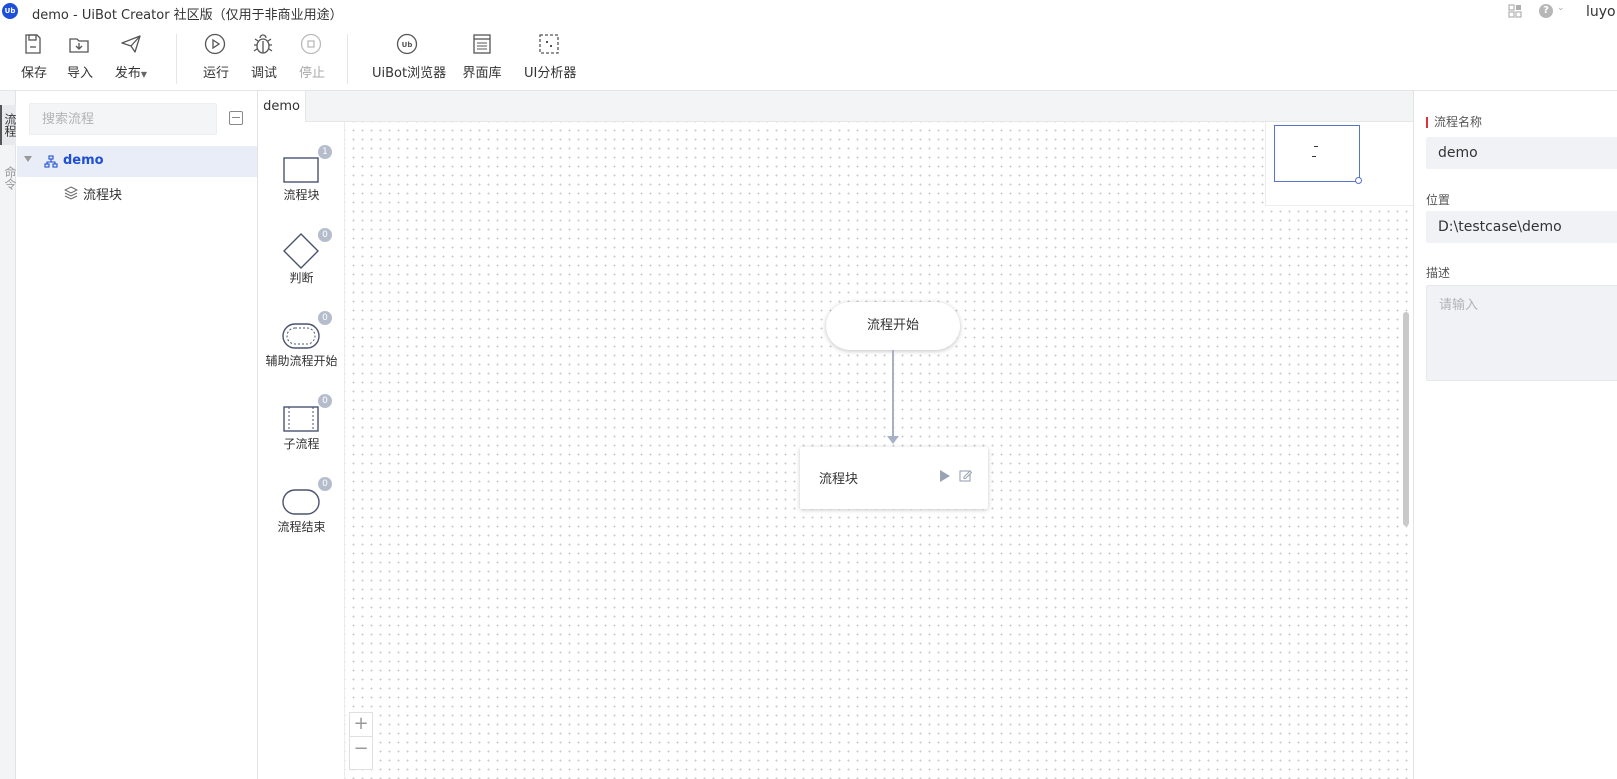 Image resolution: width=1617 pixels, height=779 pixels. I want to click on palette-item-aux-start: 0 辅助流程开始, so click(301, 351).